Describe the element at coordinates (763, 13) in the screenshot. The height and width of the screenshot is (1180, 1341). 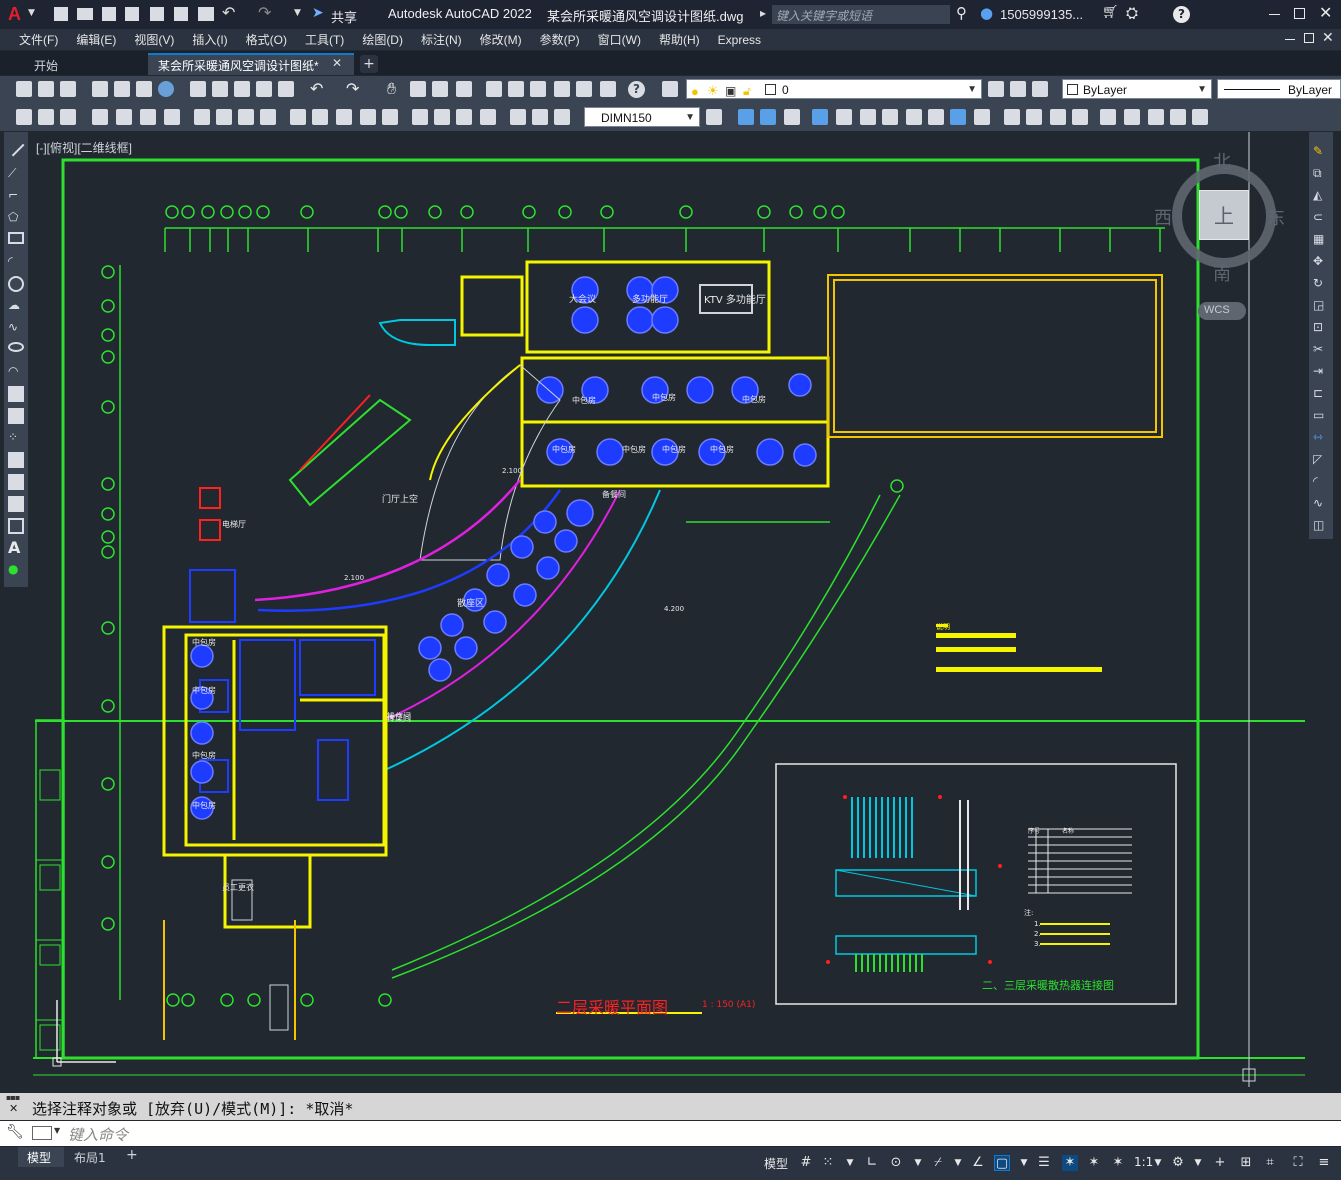
I see `search-expand-icon: ▸` at that location.